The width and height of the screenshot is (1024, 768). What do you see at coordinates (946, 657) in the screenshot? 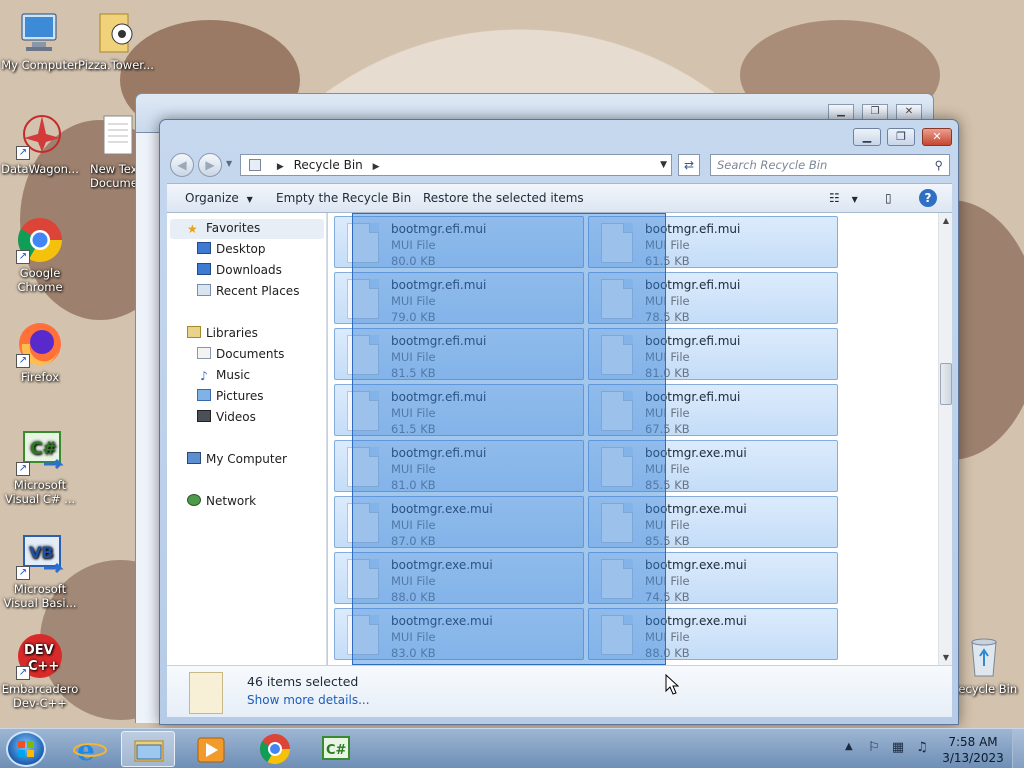
I see `scroll-down-icon: ▼` at bounding box center [946, 657].